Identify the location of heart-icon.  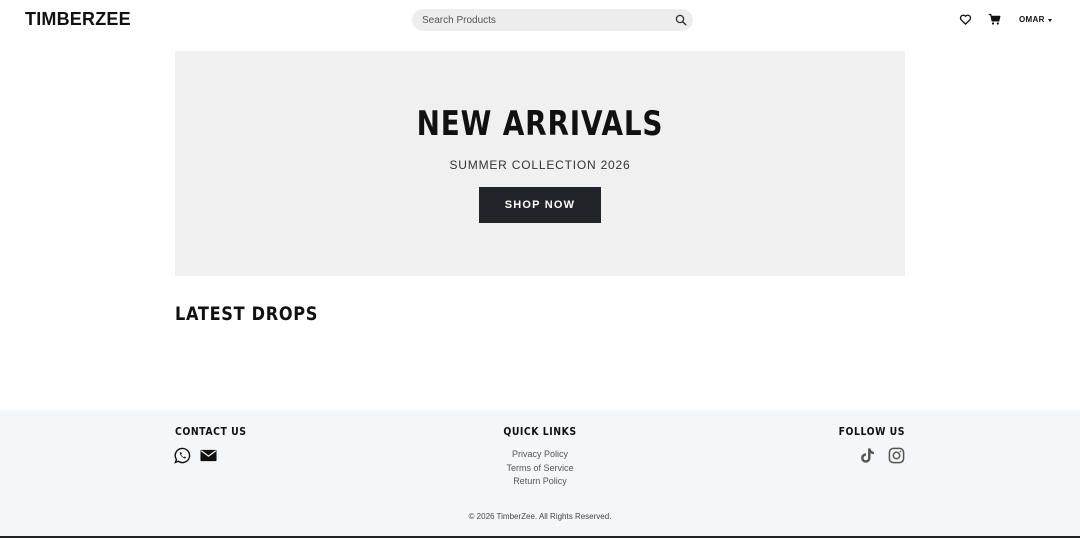
(965, 19).